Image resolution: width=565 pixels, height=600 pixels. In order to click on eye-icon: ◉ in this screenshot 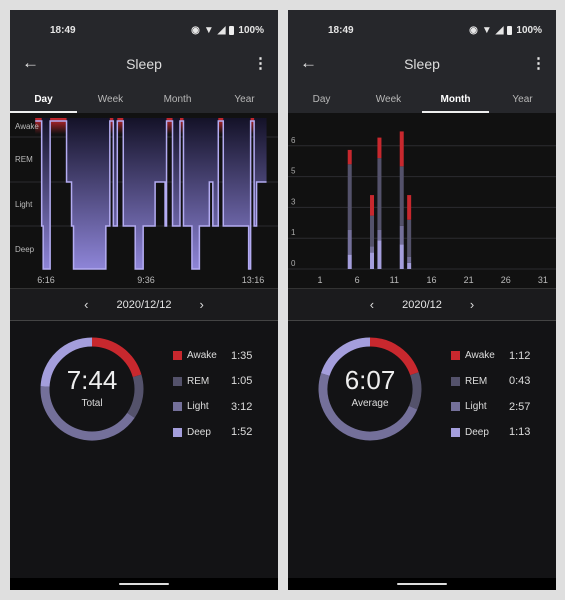, I will do `click(195, 30)`.